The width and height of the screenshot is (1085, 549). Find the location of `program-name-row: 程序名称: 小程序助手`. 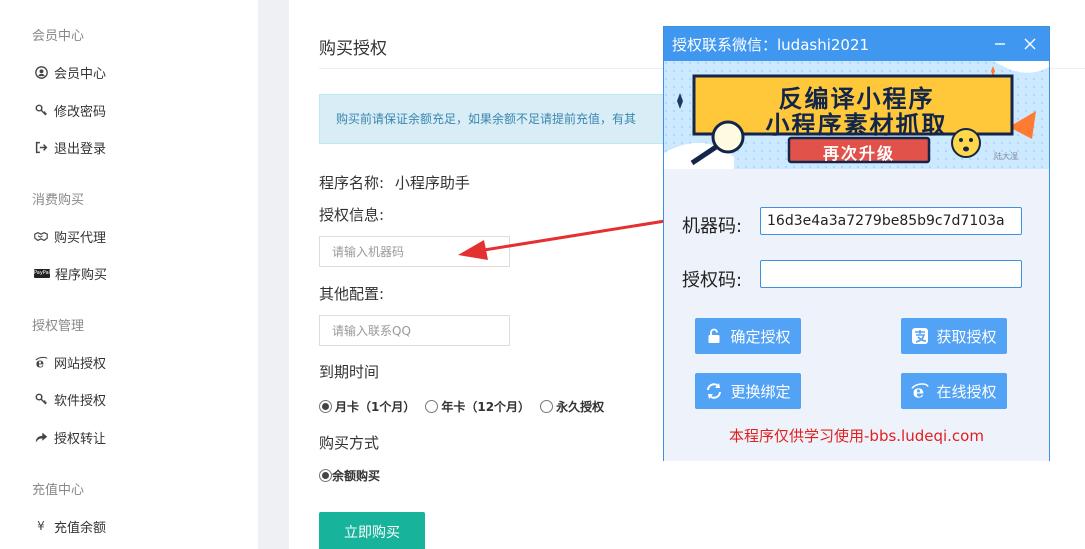

program-name-row: 程序名称: 小程序助手 is located at coordinates (394, 182).